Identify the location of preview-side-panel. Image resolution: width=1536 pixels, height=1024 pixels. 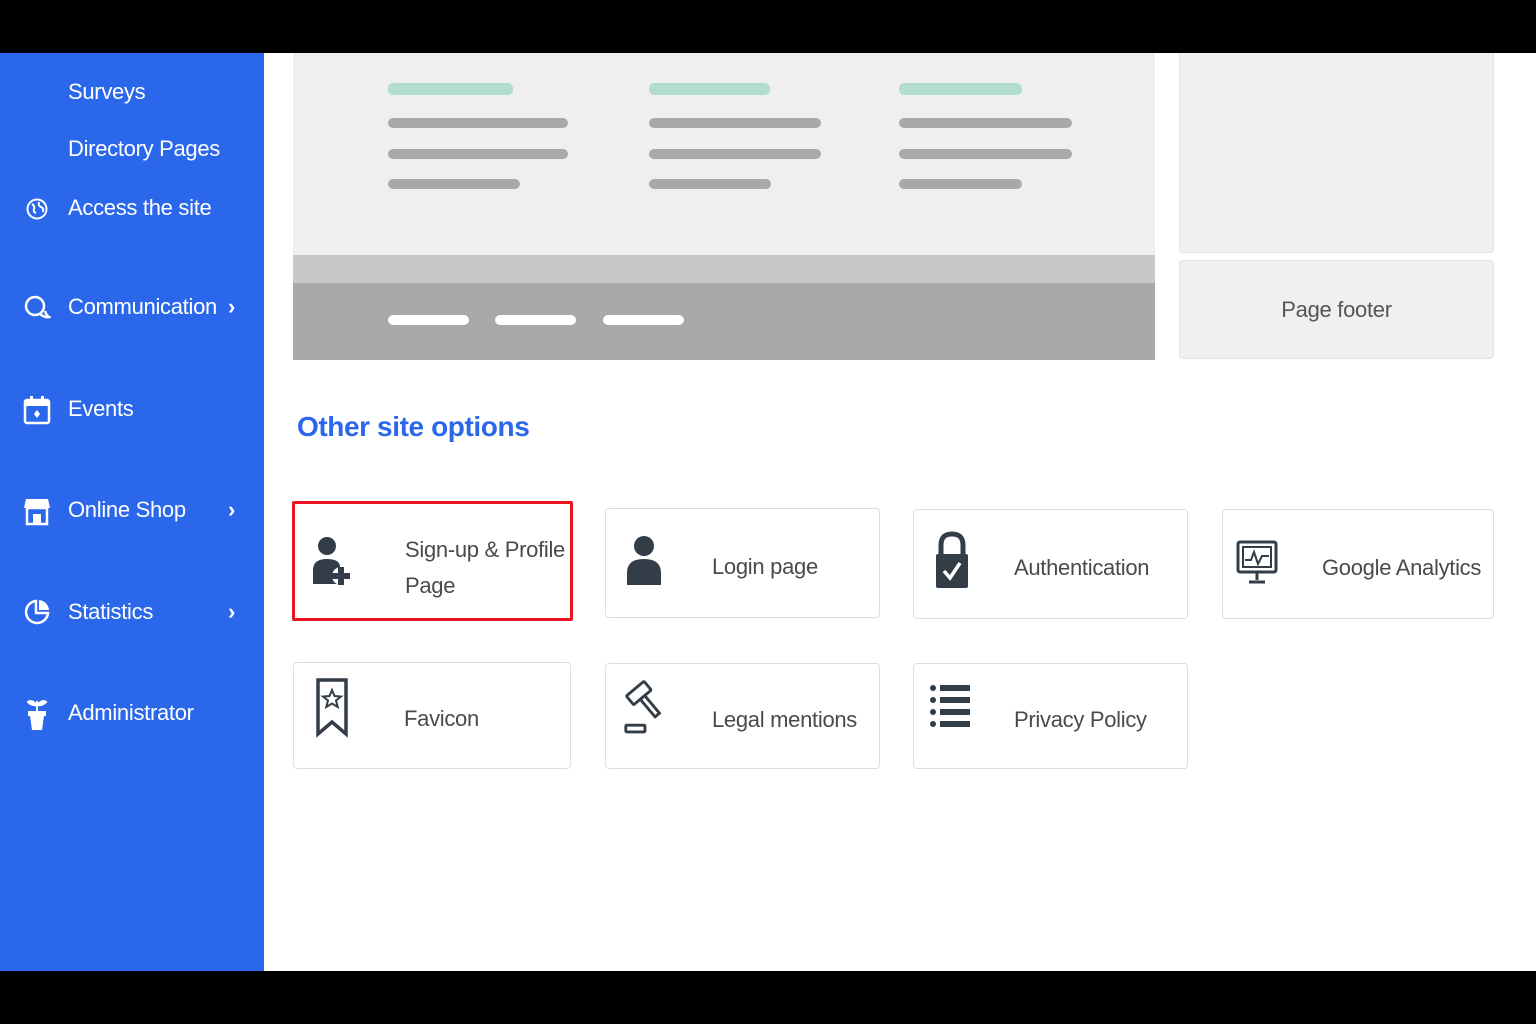
(1336, 153).